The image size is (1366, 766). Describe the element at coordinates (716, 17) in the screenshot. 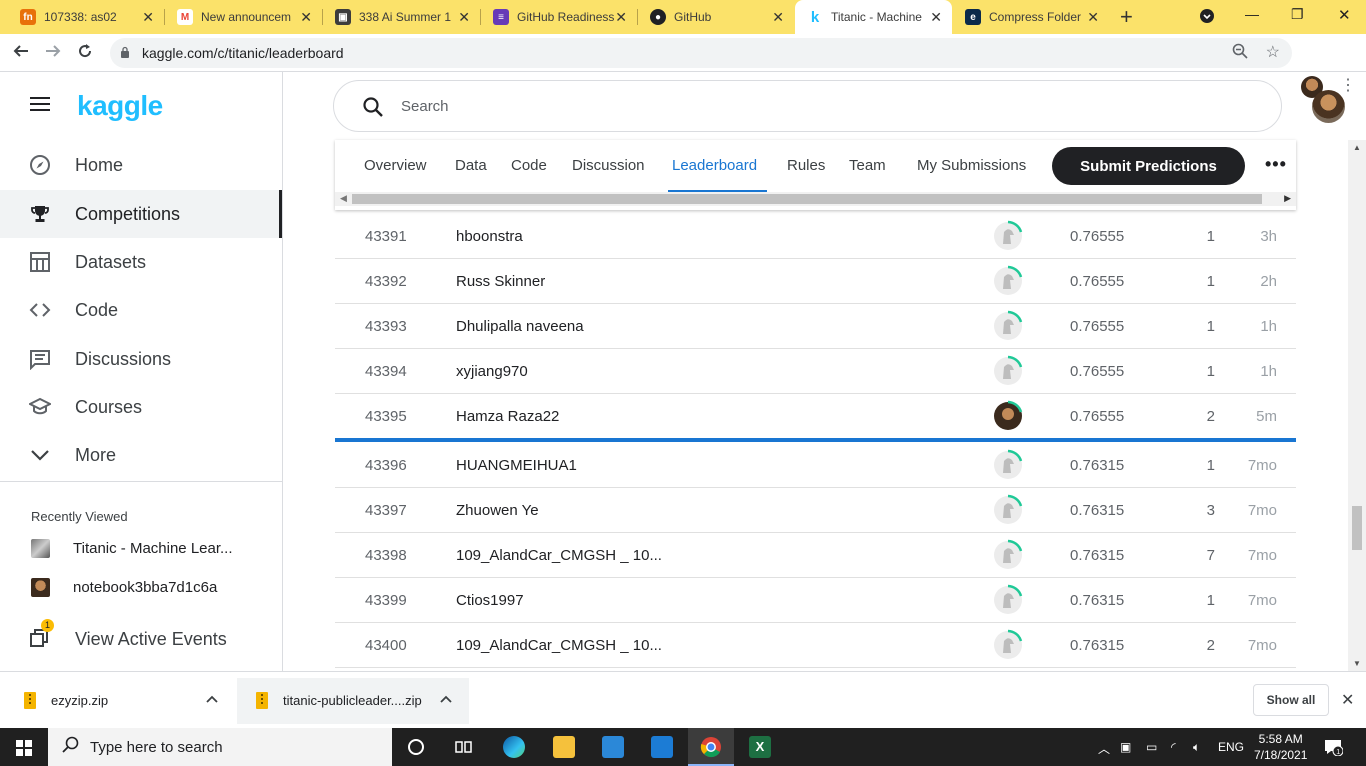

I see `browser-tab: ● GitHub ✕` at that location.